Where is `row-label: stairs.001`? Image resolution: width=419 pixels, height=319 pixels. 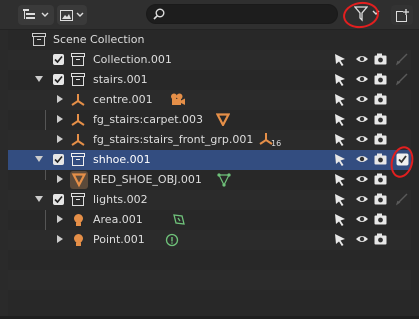 row-label: stairs.001 is located at coordinates (120, 79).